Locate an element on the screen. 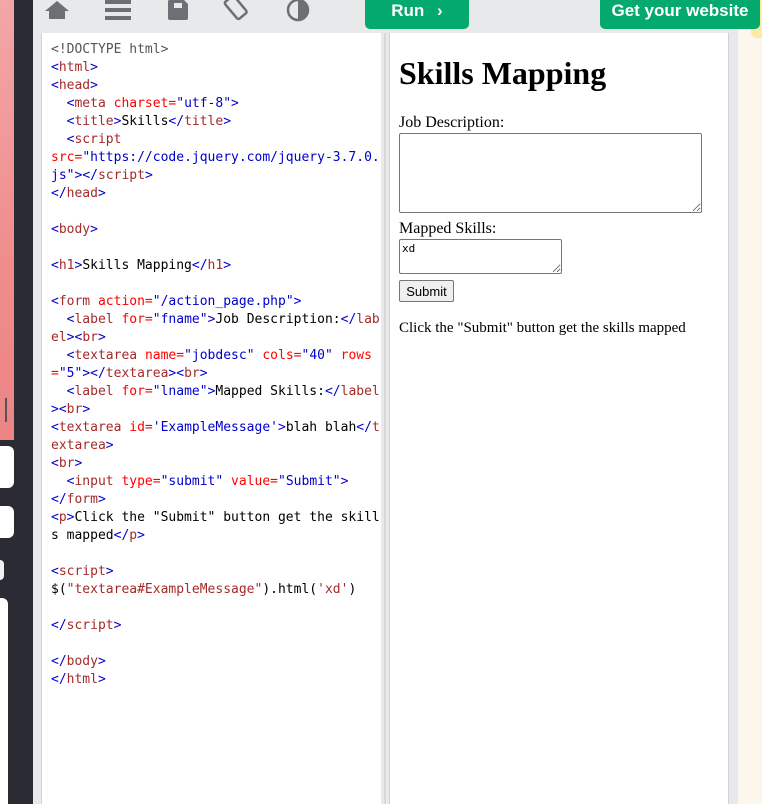  code-token: h1 is located at coordinates (66, 265).